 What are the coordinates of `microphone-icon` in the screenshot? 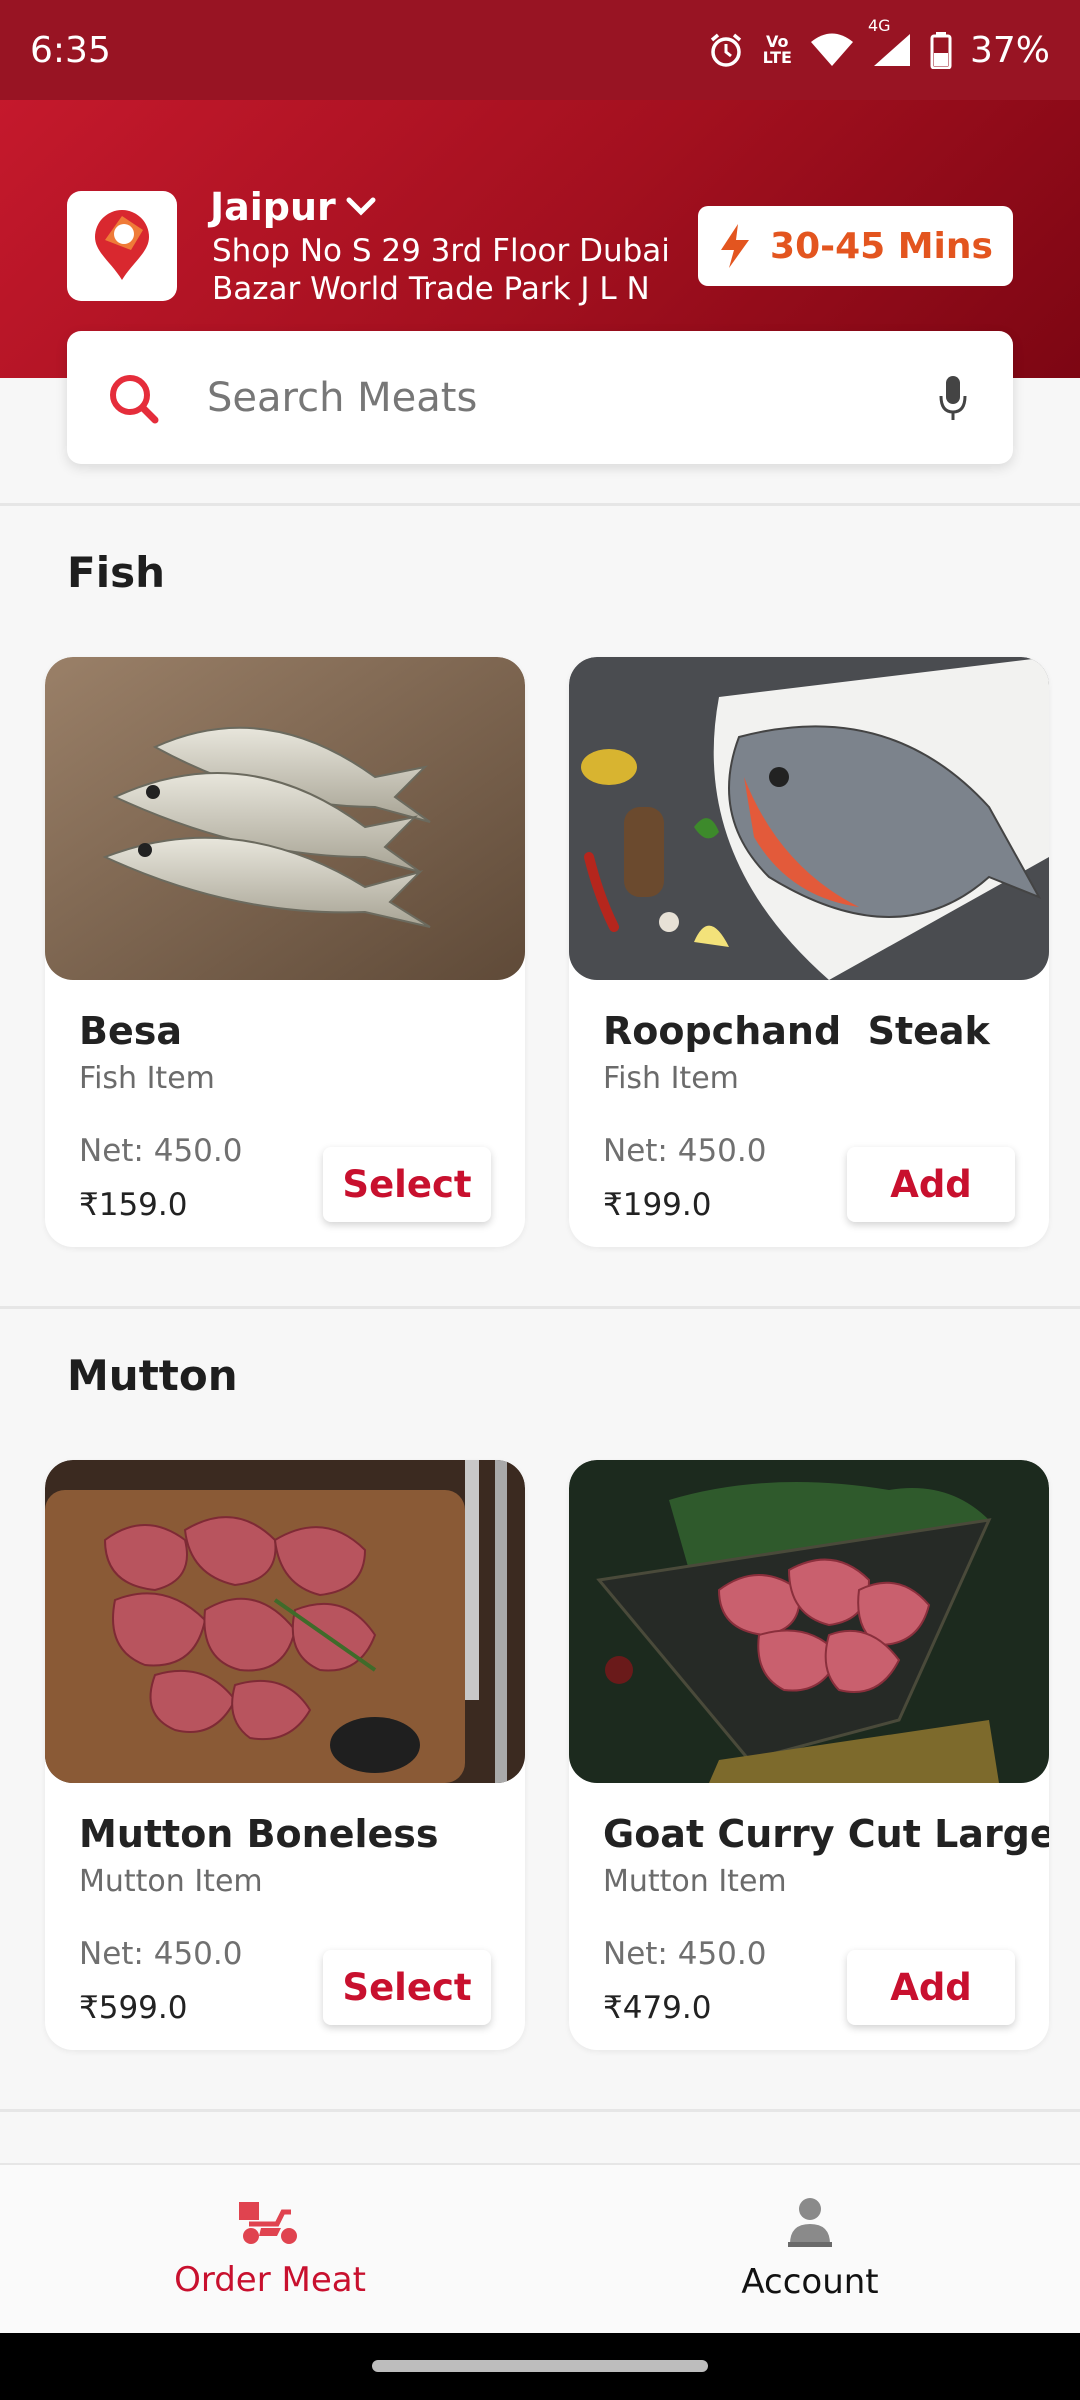 It's located at (953, 398).